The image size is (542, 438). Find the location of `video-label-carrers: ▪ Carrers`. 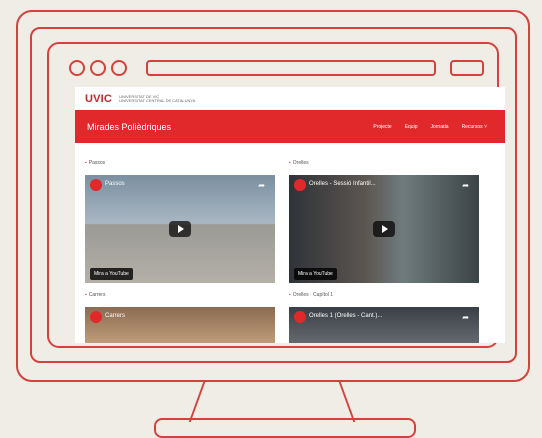

video-label-carrers: ▪ Carrers is located at coordinates (95, 295).